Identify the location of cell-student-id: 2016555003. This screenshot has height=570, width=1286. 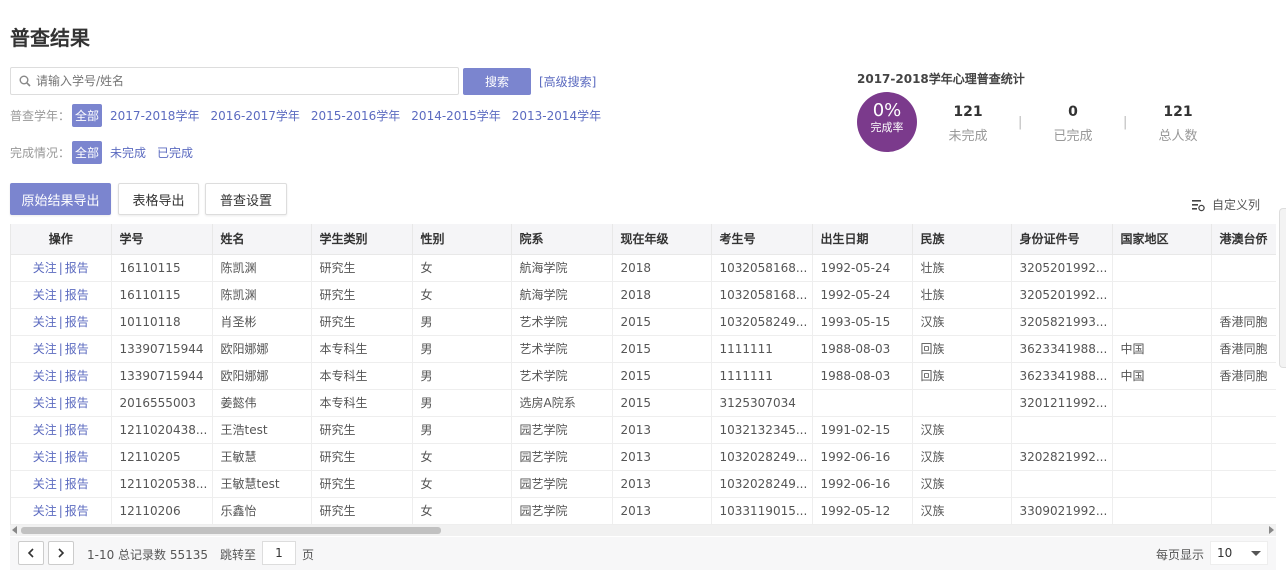
(162, 403).